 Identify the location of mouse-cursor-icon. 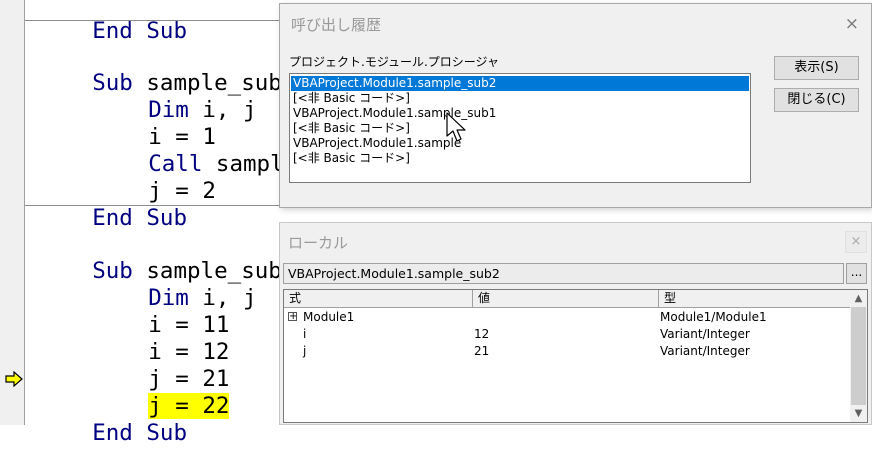
(456, 127).